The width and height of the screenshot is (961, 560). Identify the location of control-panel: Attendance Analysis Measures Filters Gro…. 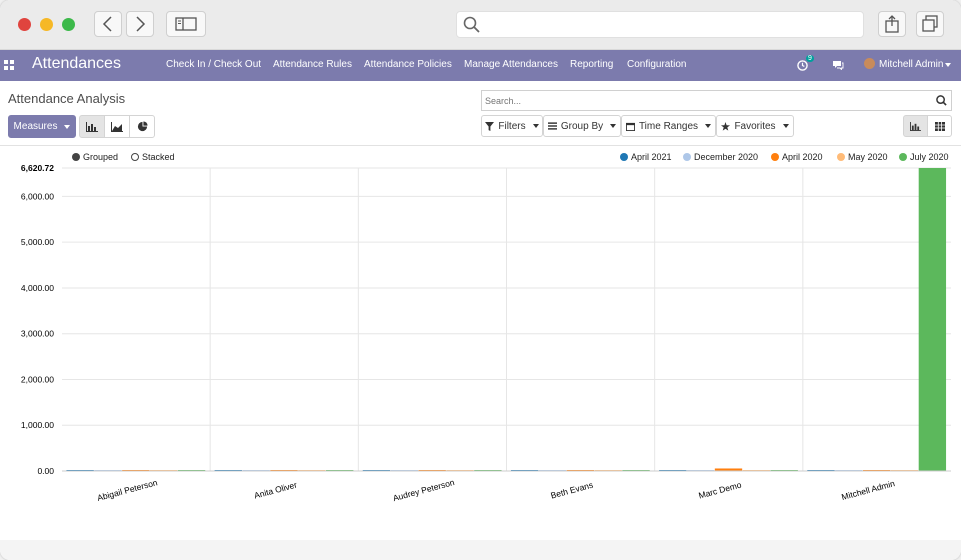
(480, 113).